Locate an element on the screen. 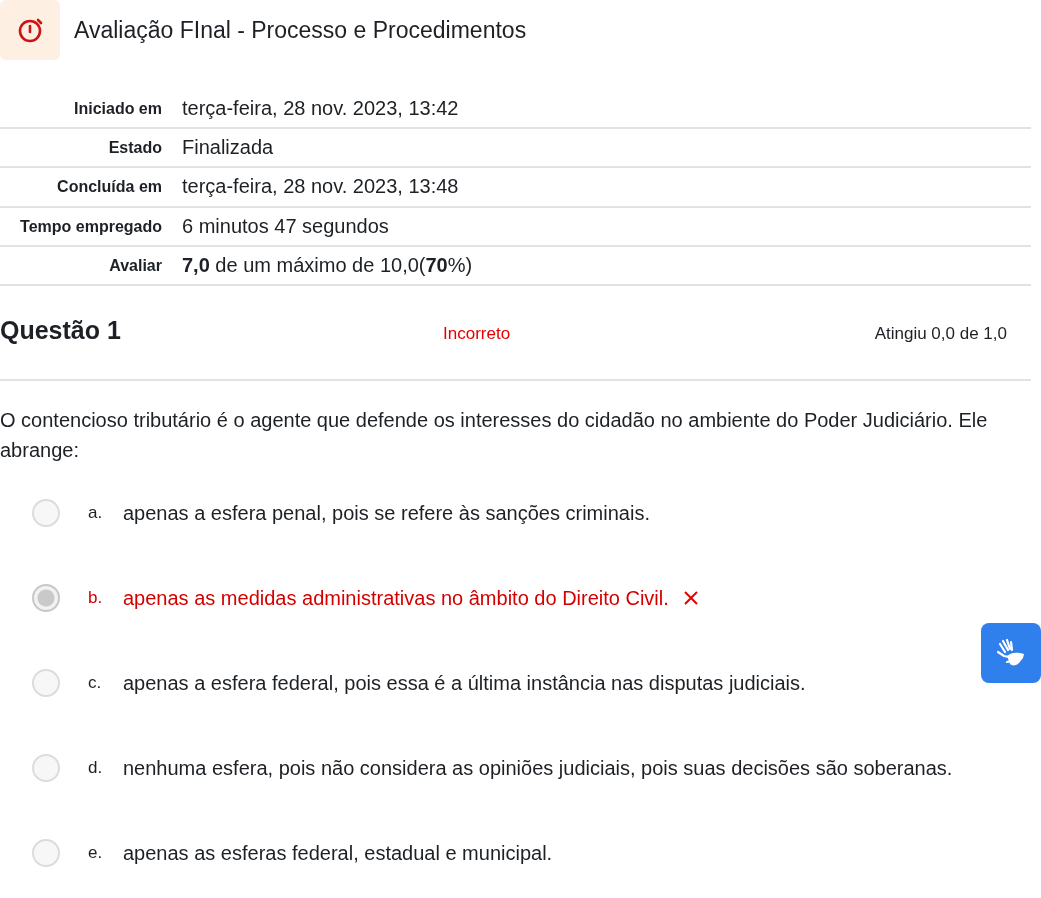 The height and width of the screenshot is (898, 1041). option-letter: a. is located at coordinates (96, 512).